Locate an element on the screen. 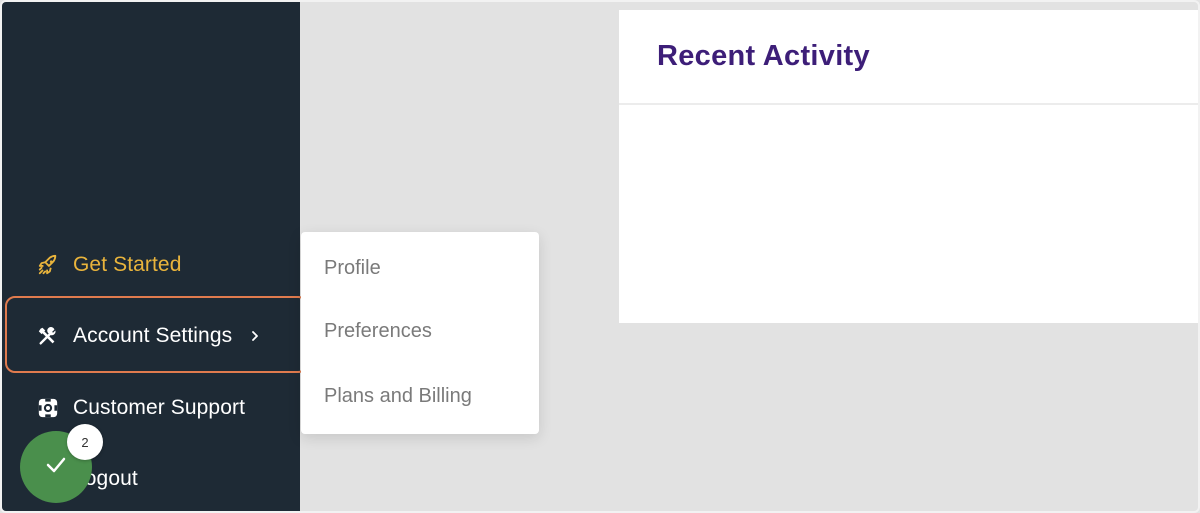 This screenshot has width=1200, height=513. submenu-item-preferences: Preferences is located at coordinates (378, 331).